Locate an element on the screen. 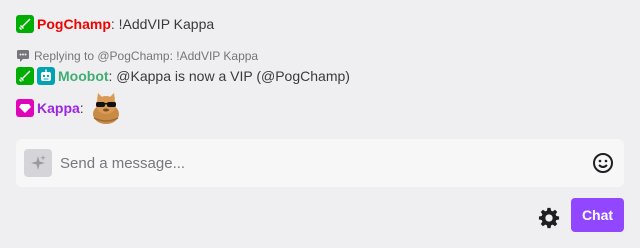  diamond-icon is located at coordinates (25, 108).